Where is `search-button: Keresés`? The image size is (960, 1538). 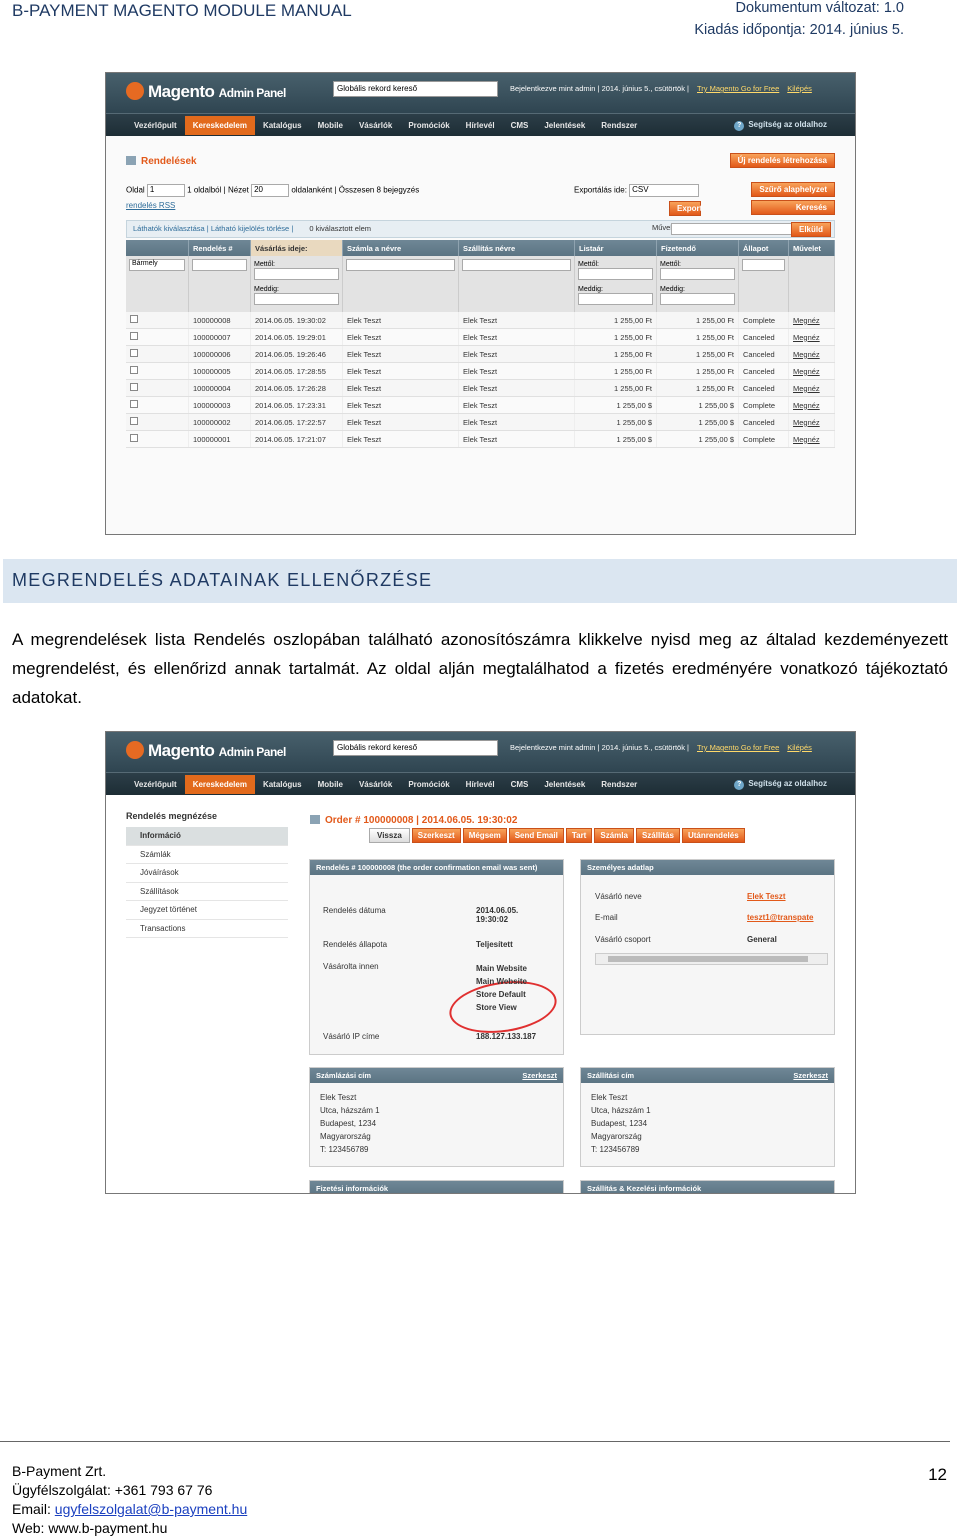
search-button: Keresés is located at coordinates (793, 207).